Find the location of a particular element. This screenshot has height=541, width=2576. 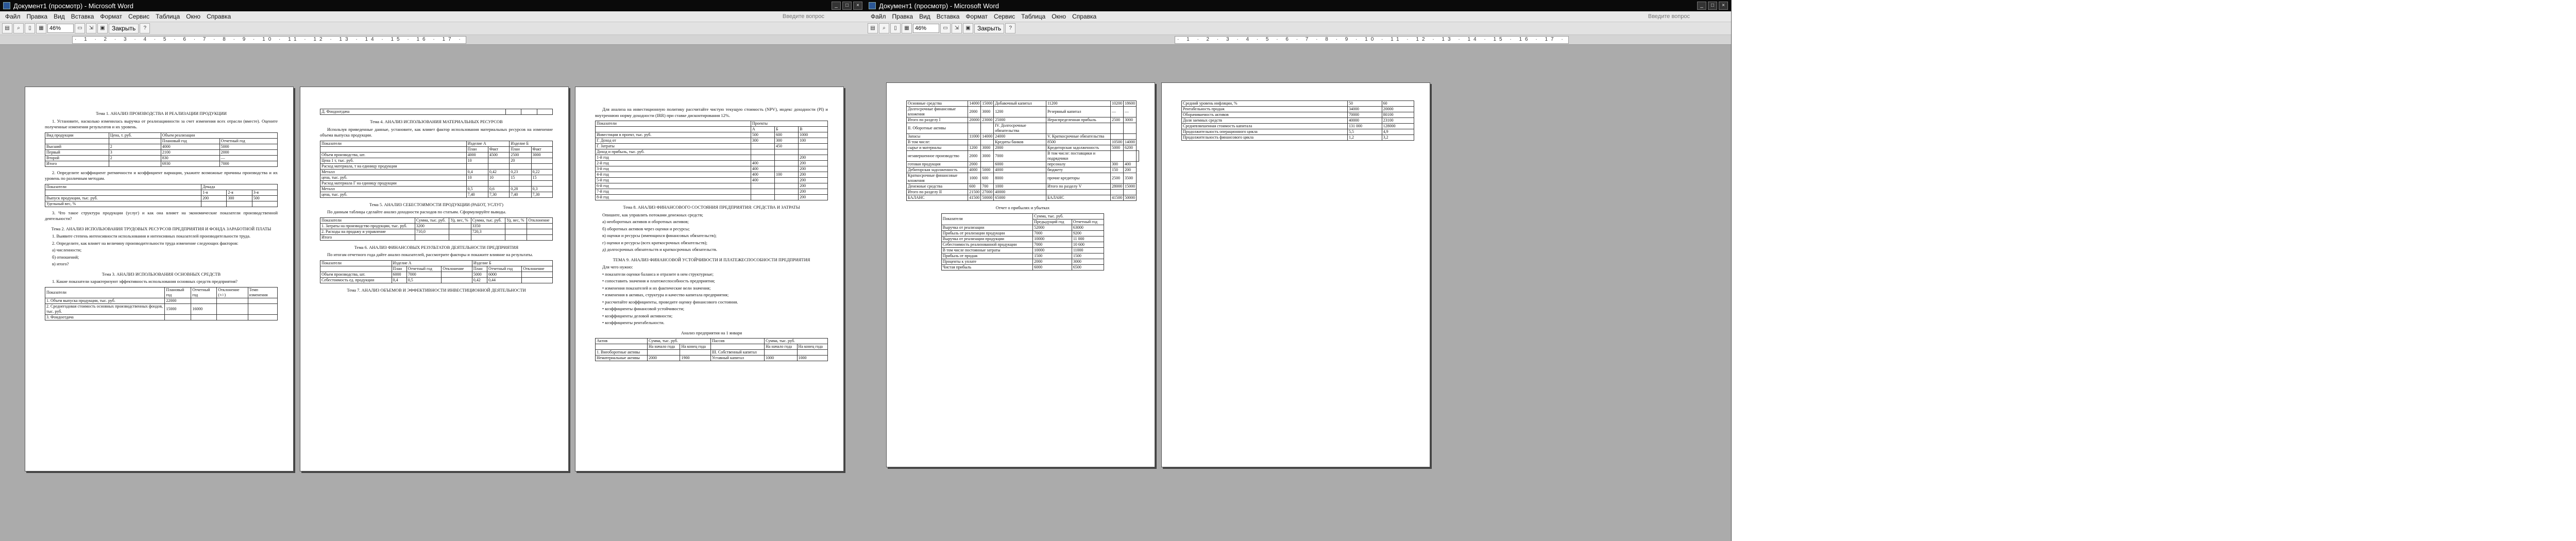

table-row: Цена 1 т, тыс. руб. 10 20 is located at coordinates (436, 160).